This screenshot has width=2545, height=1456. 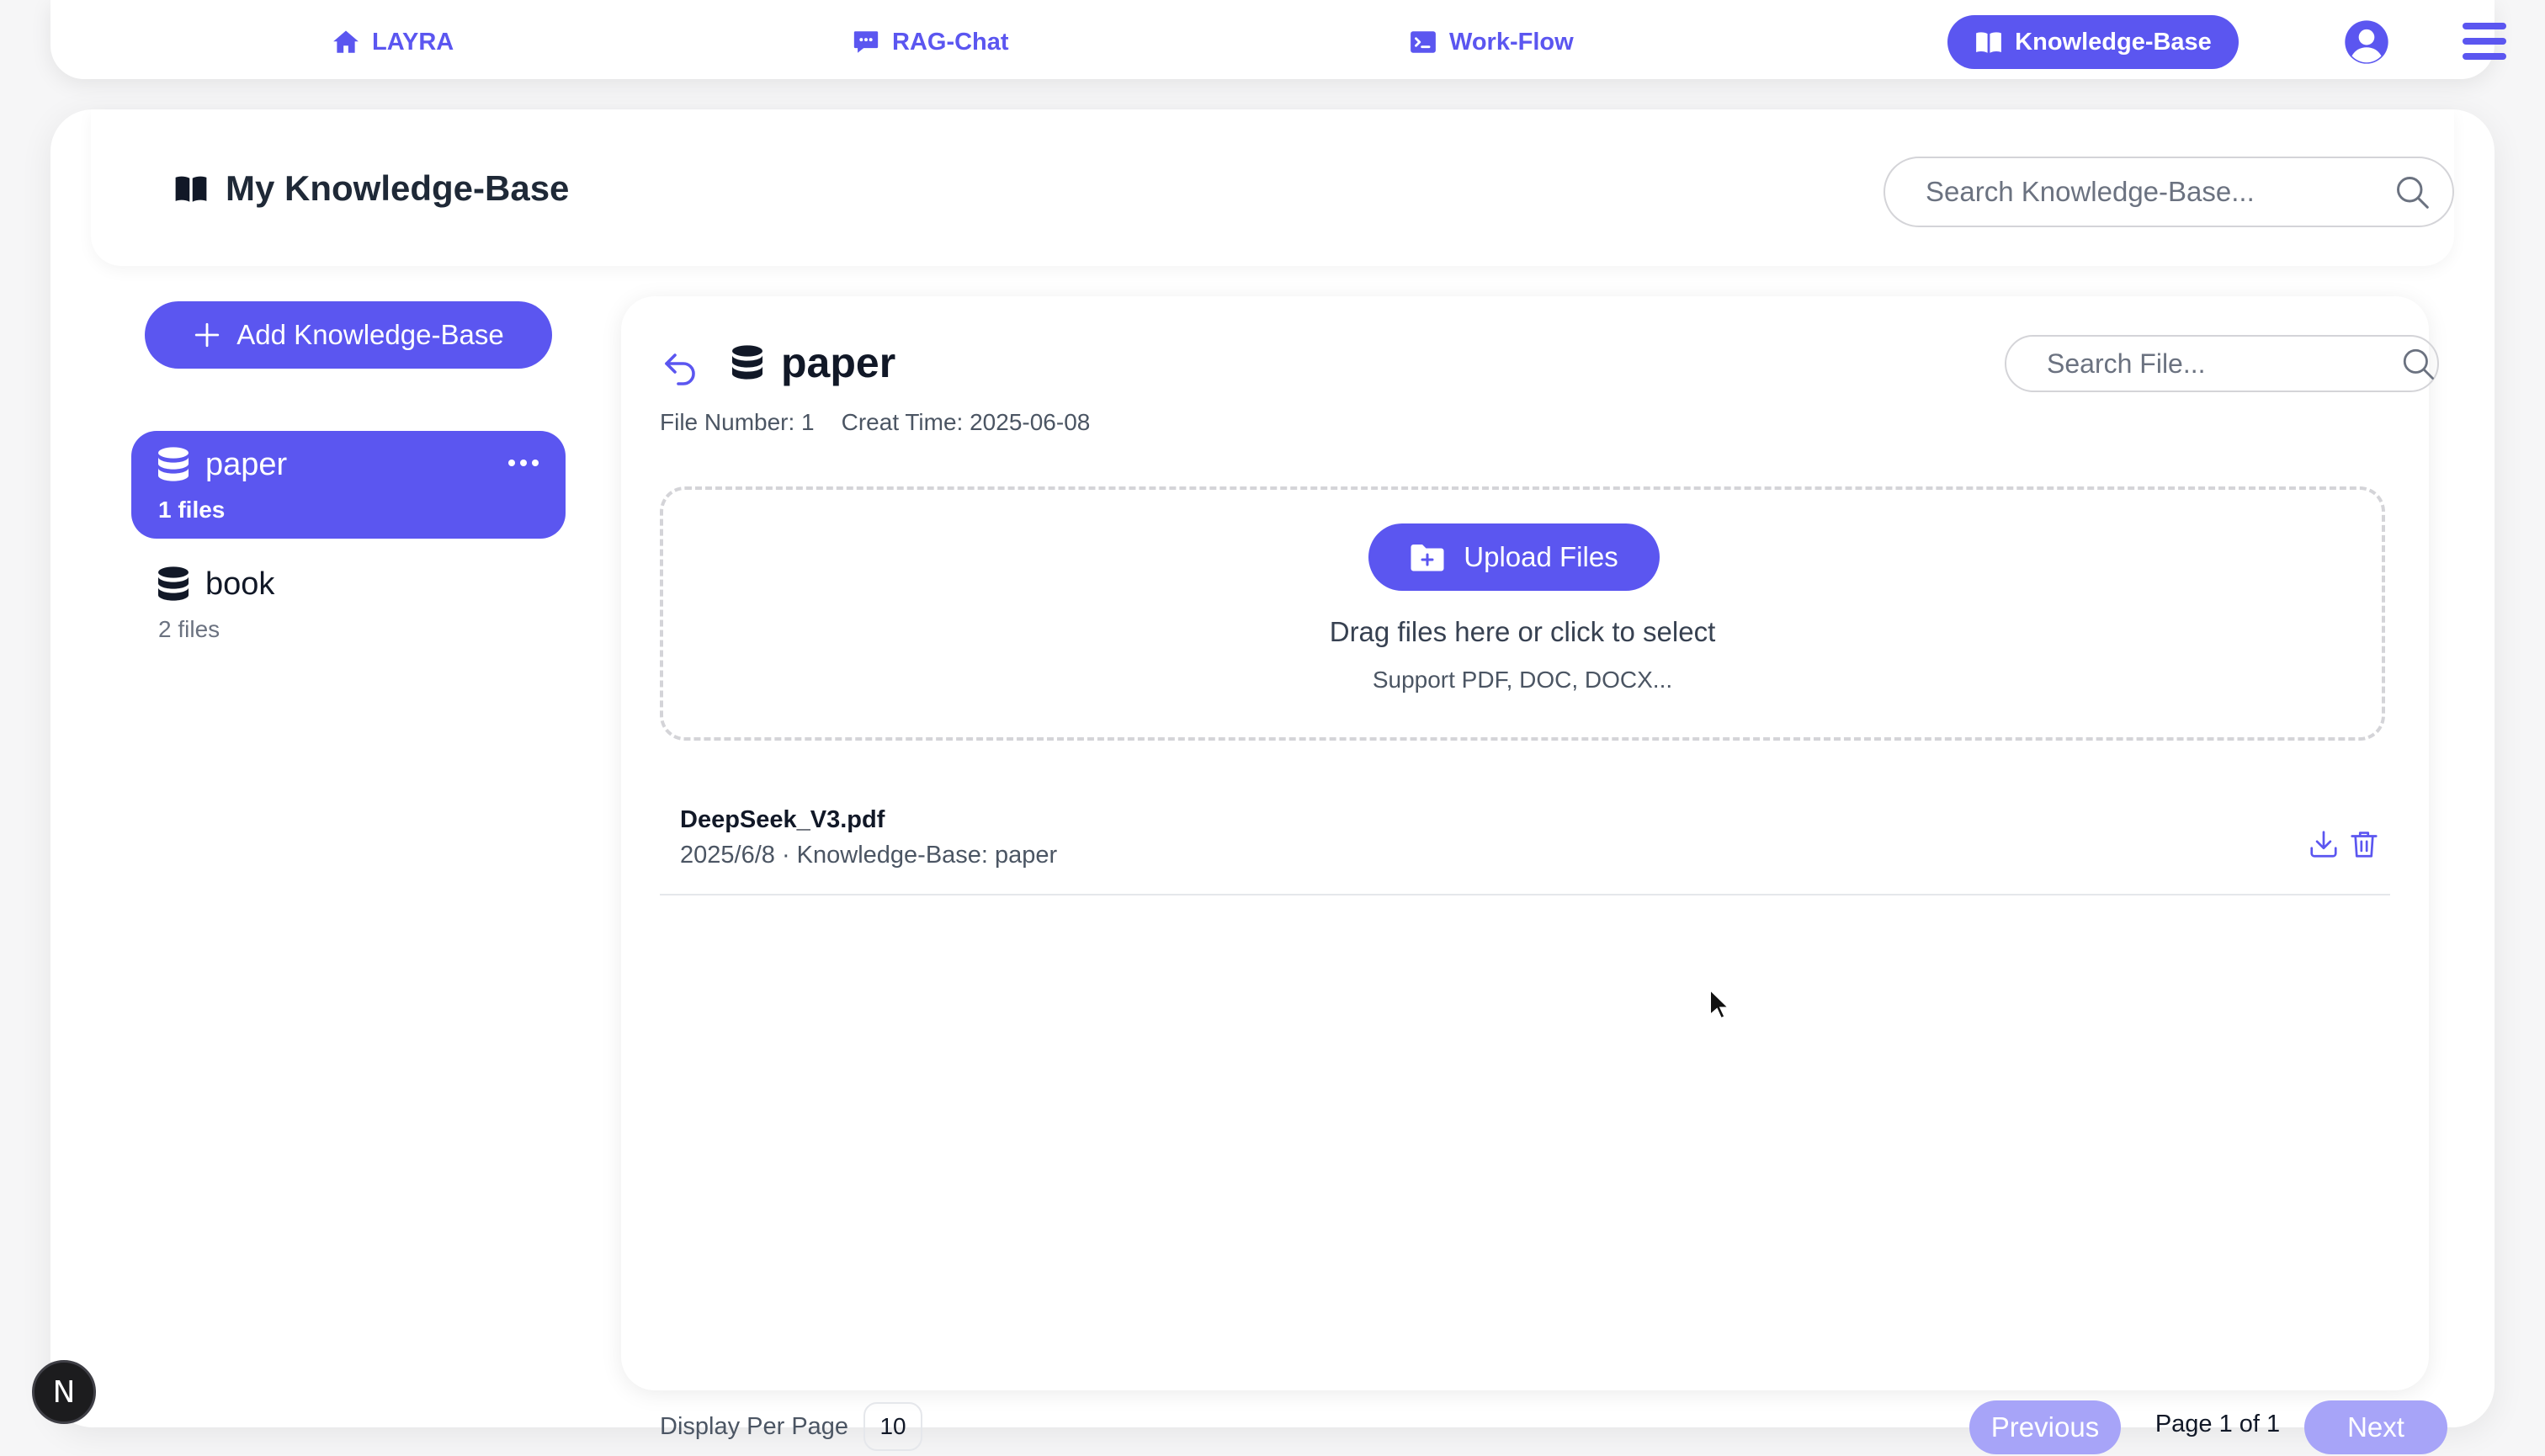 I want to click on nav-item-rag-chat: RAG-Chat, so click(x=931, y=42).